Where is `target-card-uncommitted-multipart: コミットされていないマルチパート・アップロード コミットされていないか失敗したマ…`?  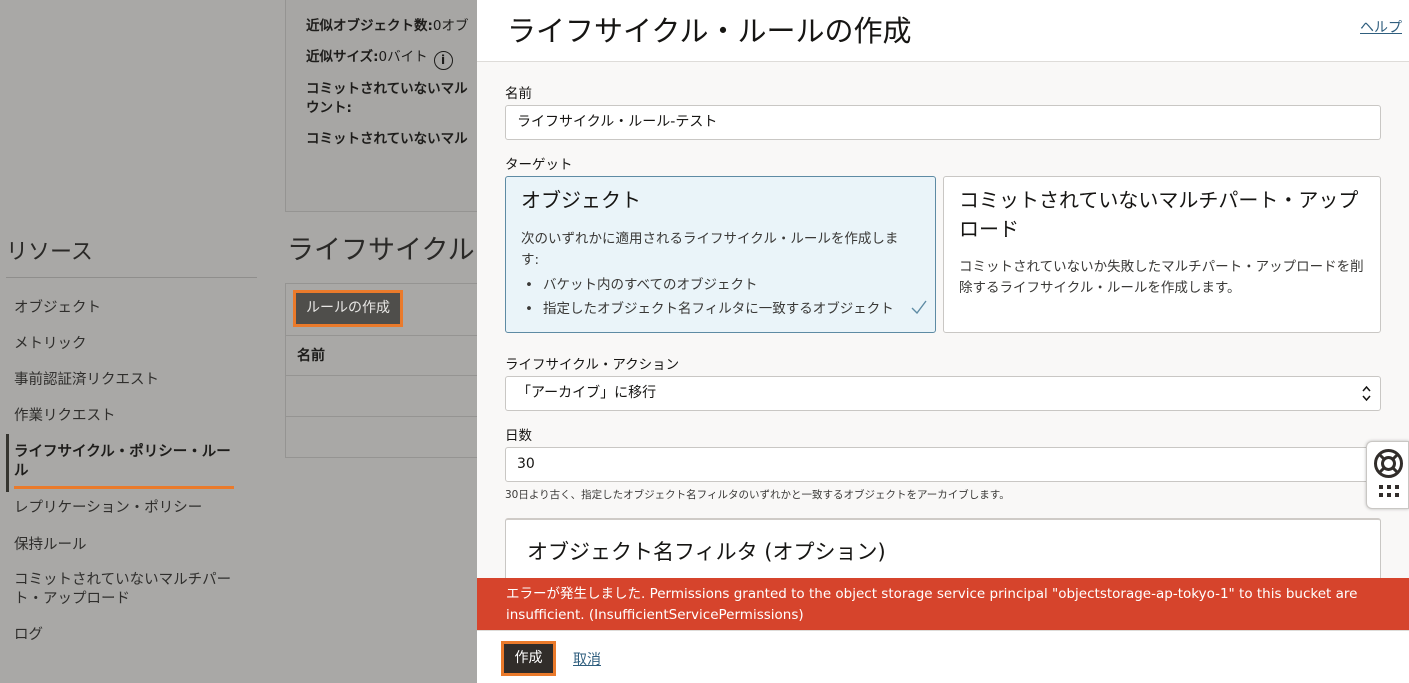 target-card-uncommitted-multipart: コミットされていないマルチパート・アップロード コミットされていないか失敗したマ… is located at coordinates (1162, 254).